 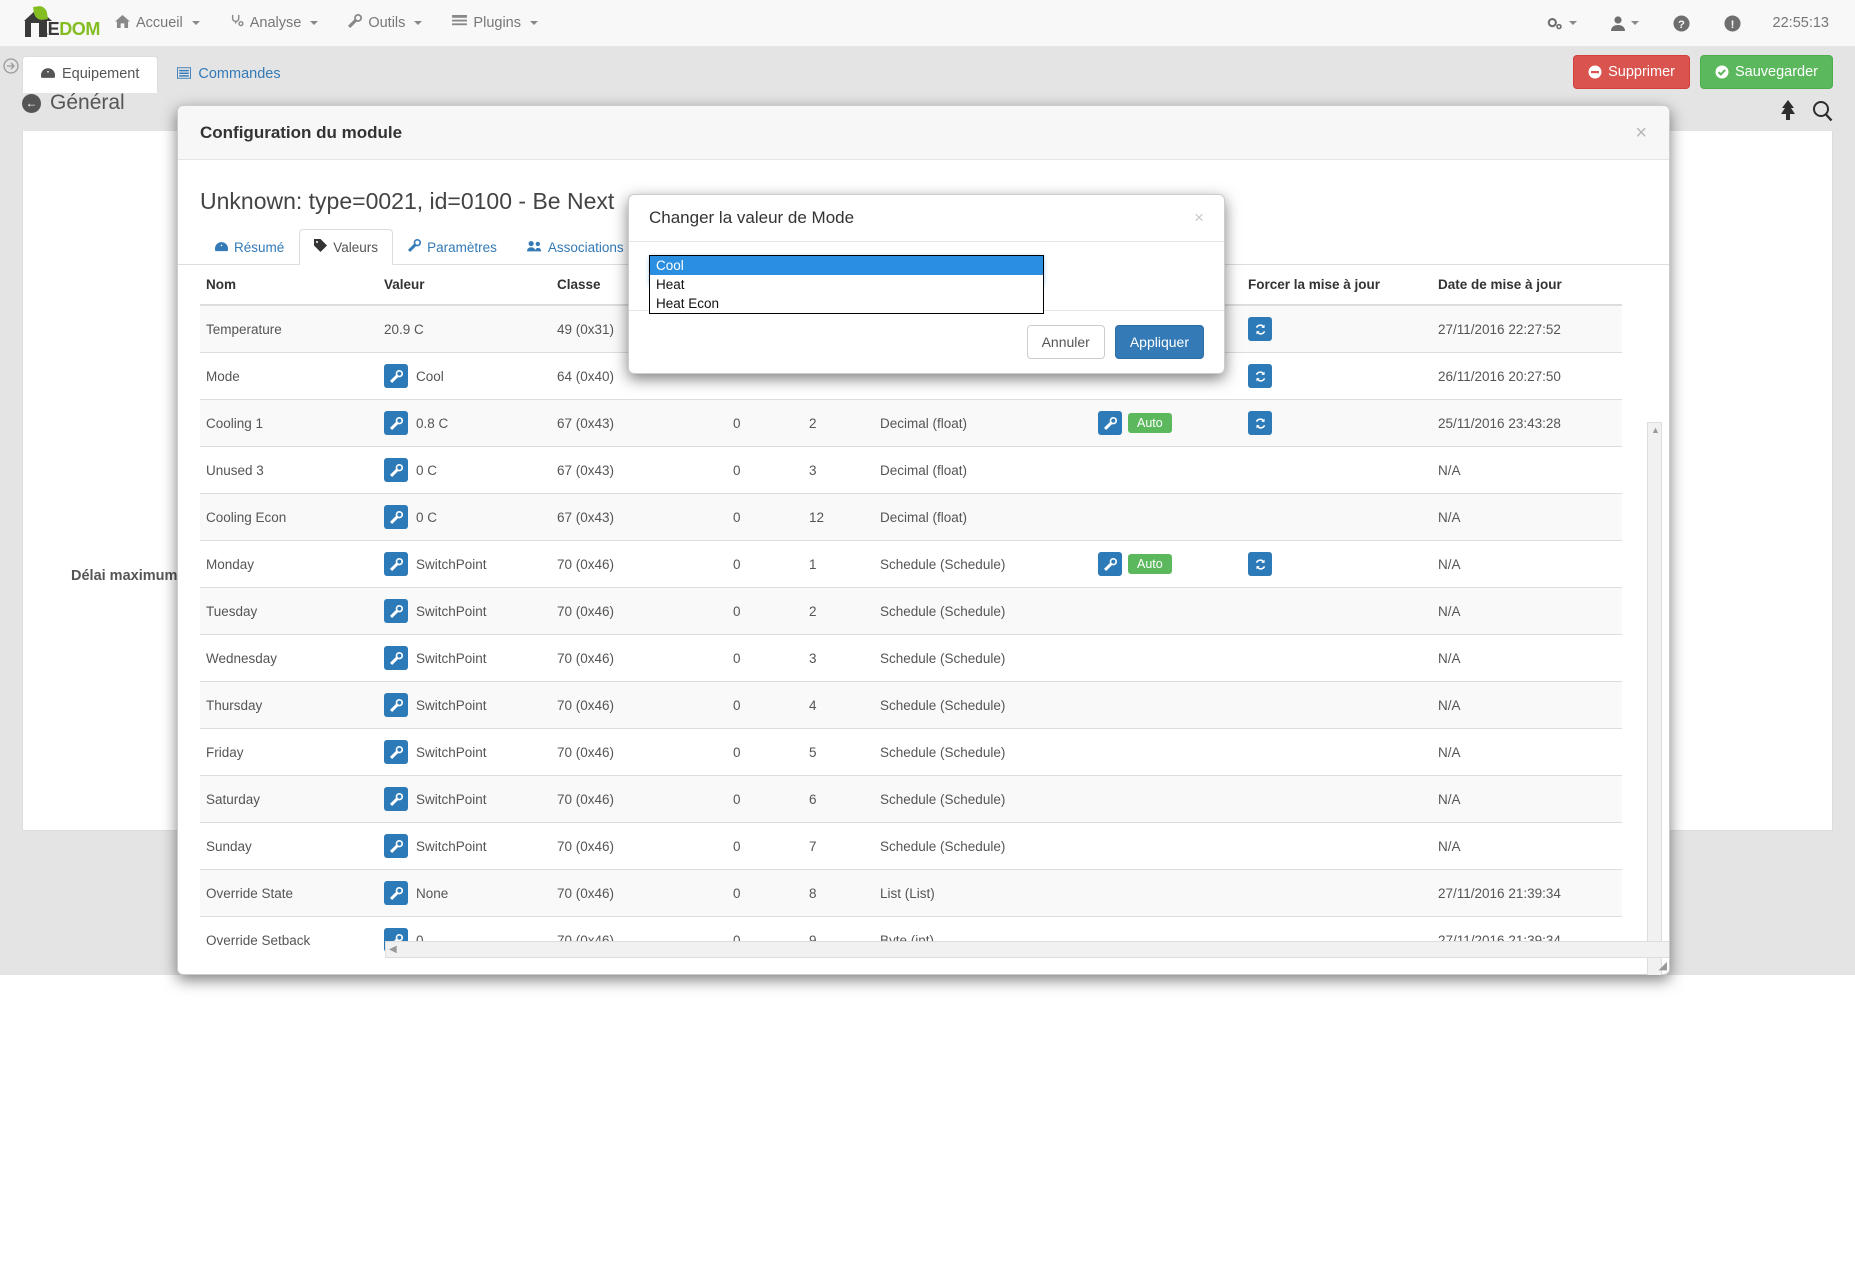 I want to click on cell-nom: Cooling Econ, so click(x=289, y=517).